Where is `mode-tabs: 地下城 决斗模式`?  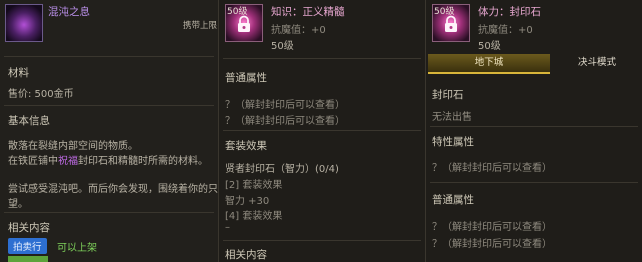 mode-tabs: 地下城 决斗模式 is located at coordinates (534, 64).